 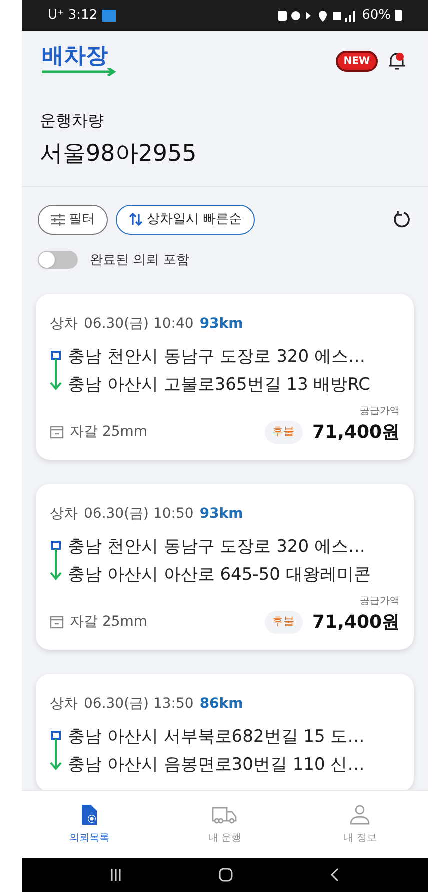 What do you see at coordinates (136, 219) in the screenshot?
I see `sort-arrows-icon` at bounding box center [136, 219].